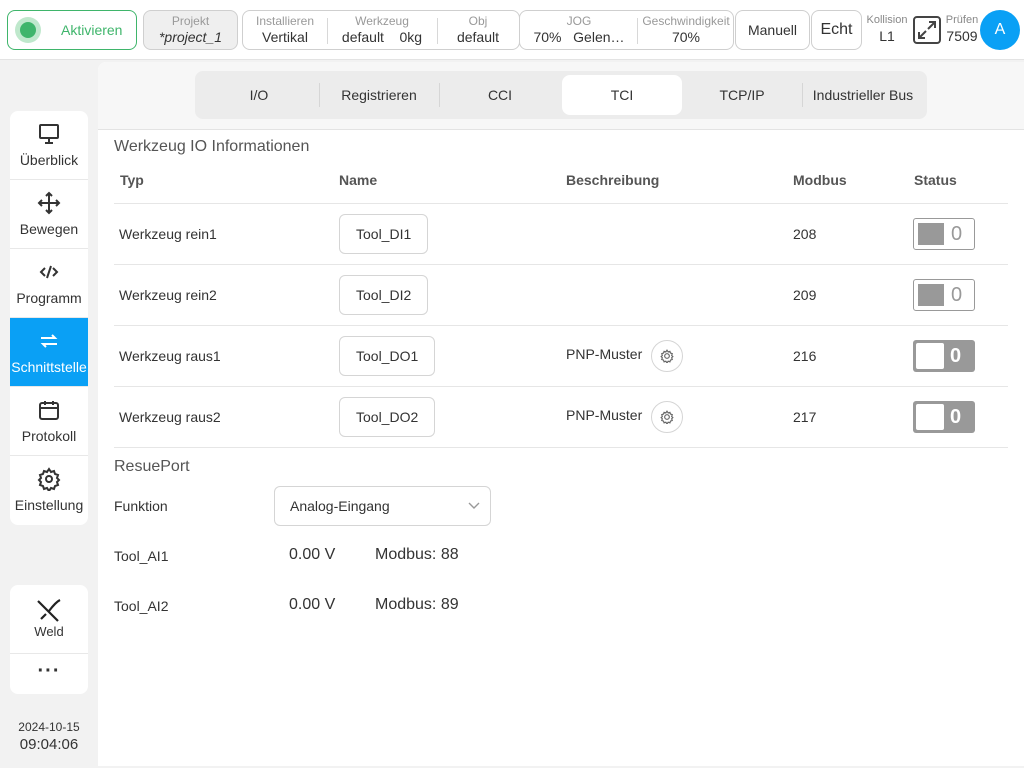  What do you see at coordinates (387, 417) in the screenshot?
I see `row-name-field: Tool_DO2` at bounding box center [387, 417].